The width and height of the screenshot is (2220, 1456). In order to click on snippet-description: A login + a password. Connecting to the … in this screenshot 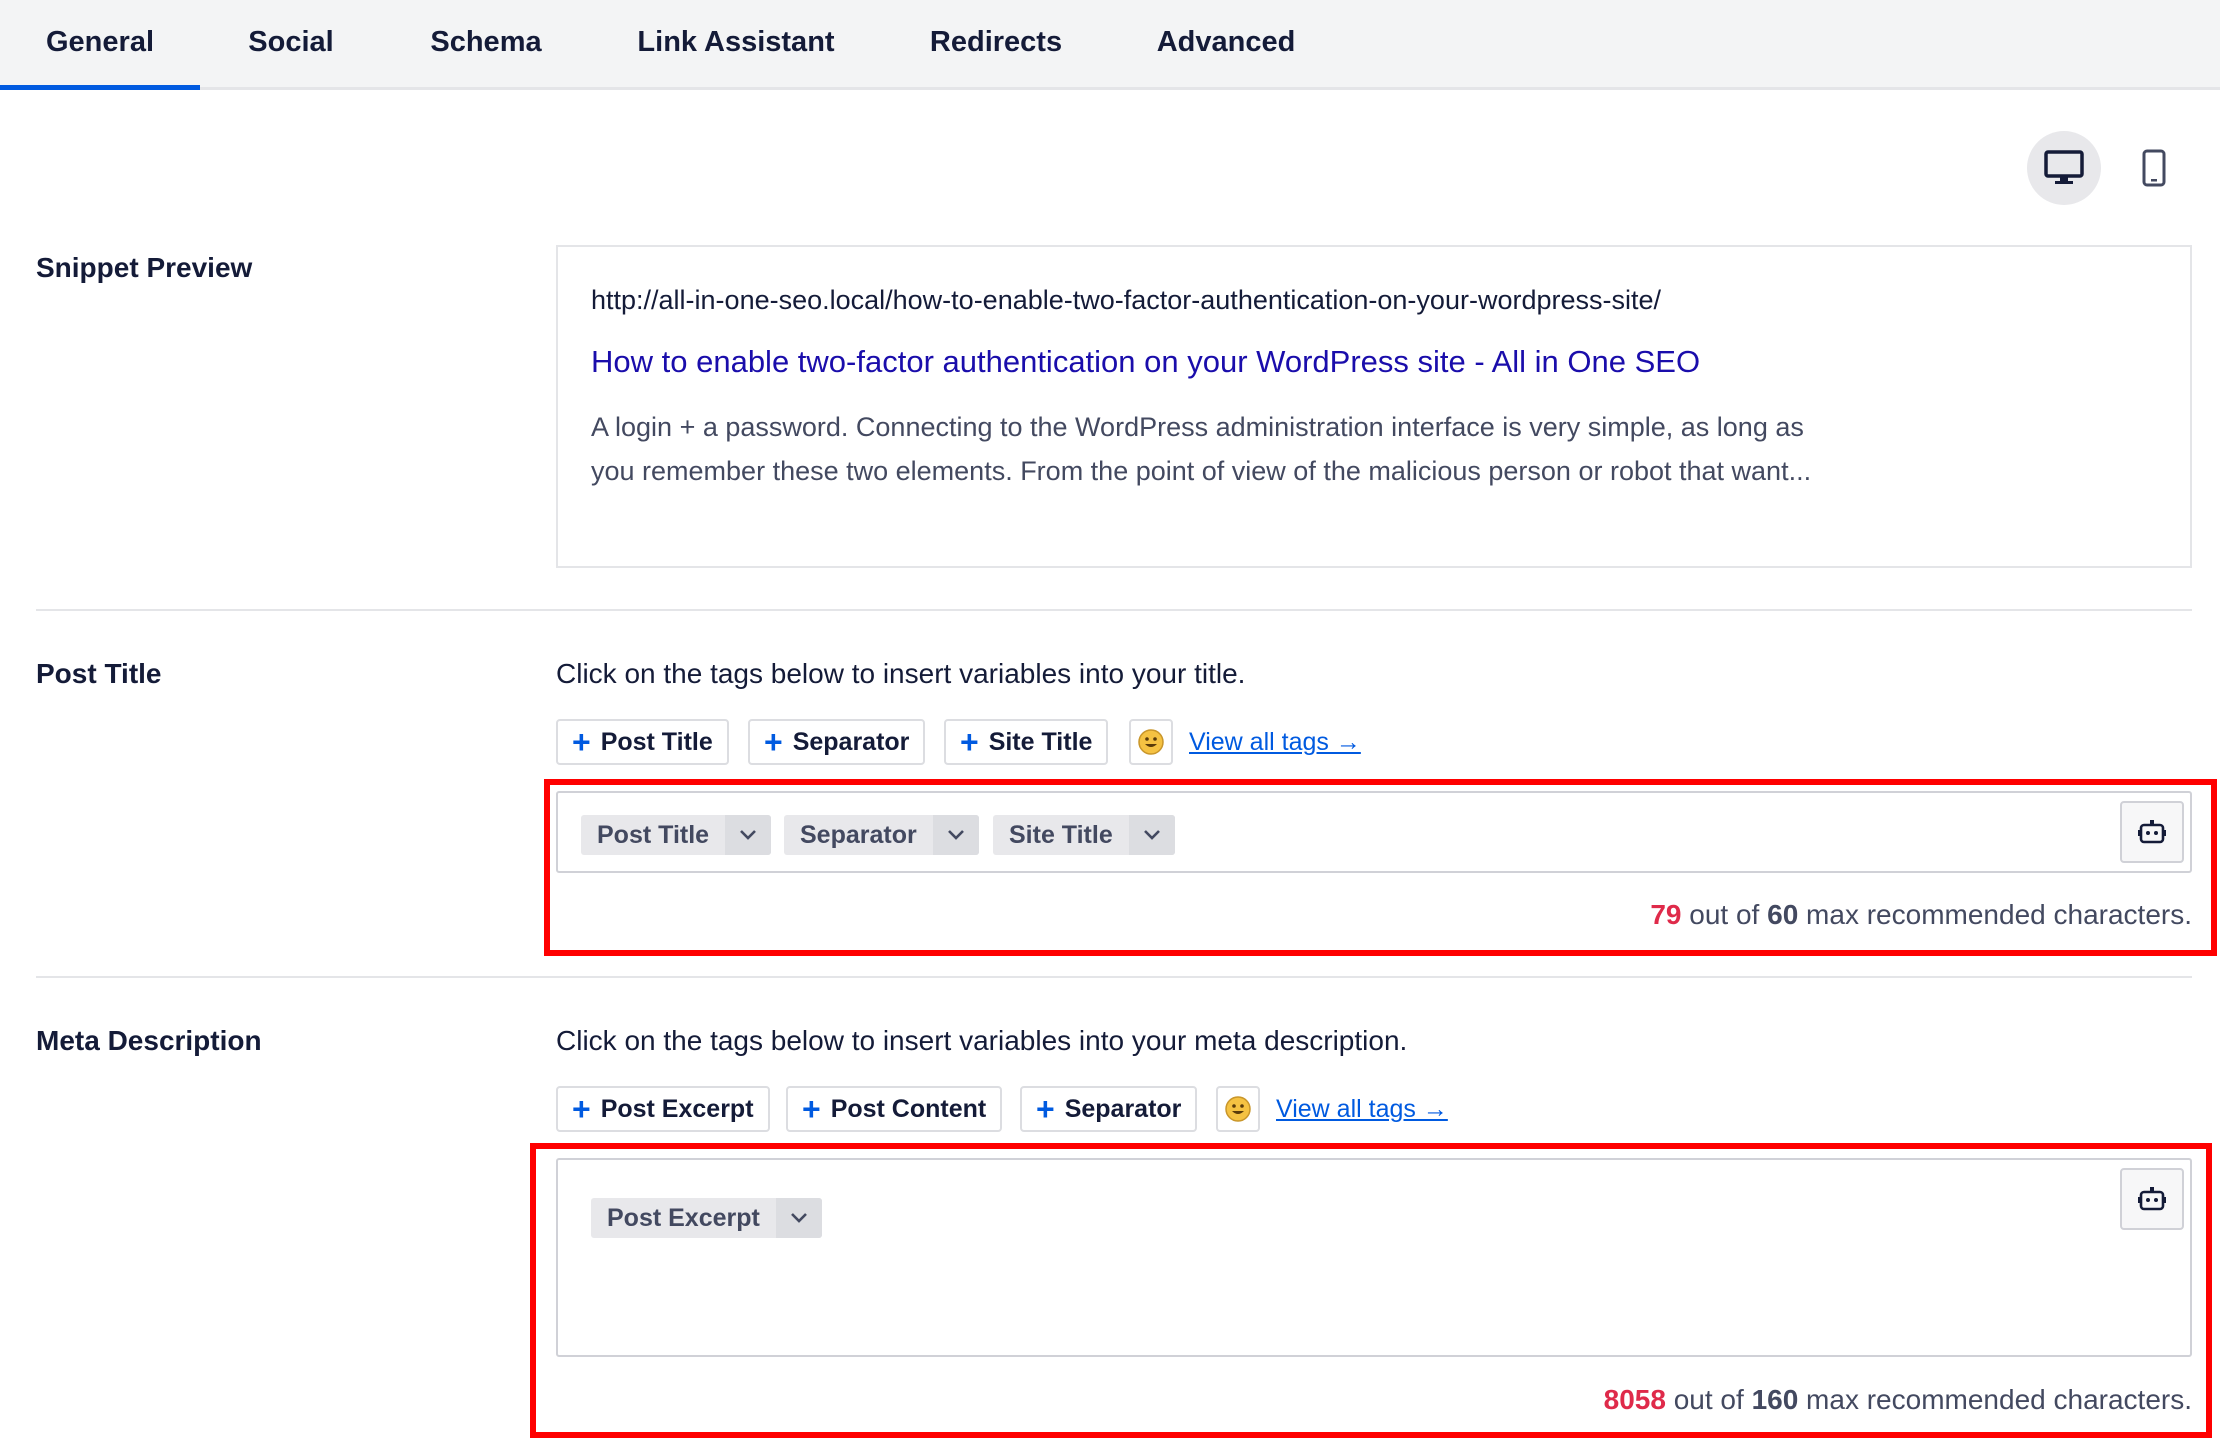, I will do `click(1201, 449)`.